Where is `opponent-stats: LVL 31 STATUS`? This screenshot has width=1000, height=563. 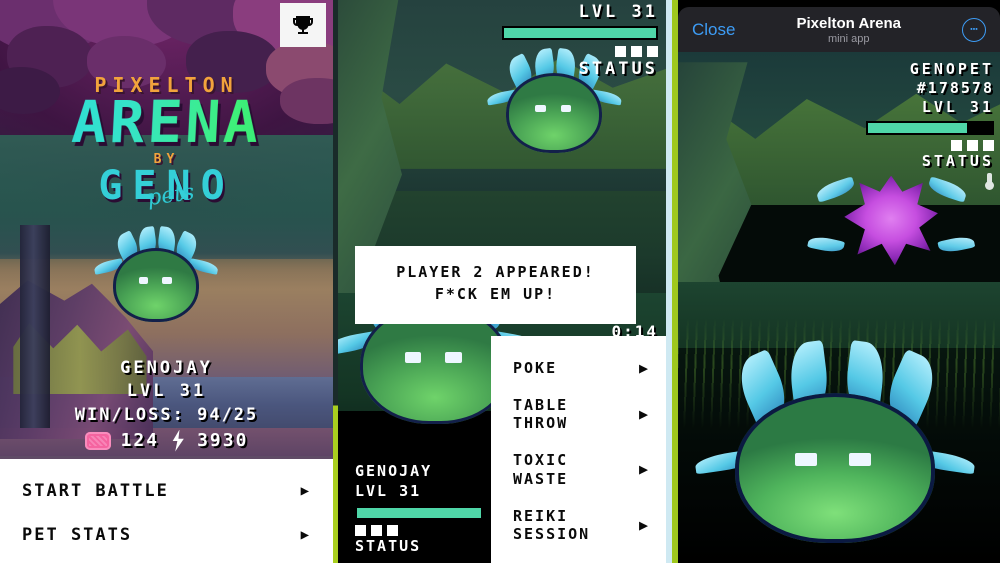
opponent-stats: LVL 31 STATUS is located at coordinates (580, 40).